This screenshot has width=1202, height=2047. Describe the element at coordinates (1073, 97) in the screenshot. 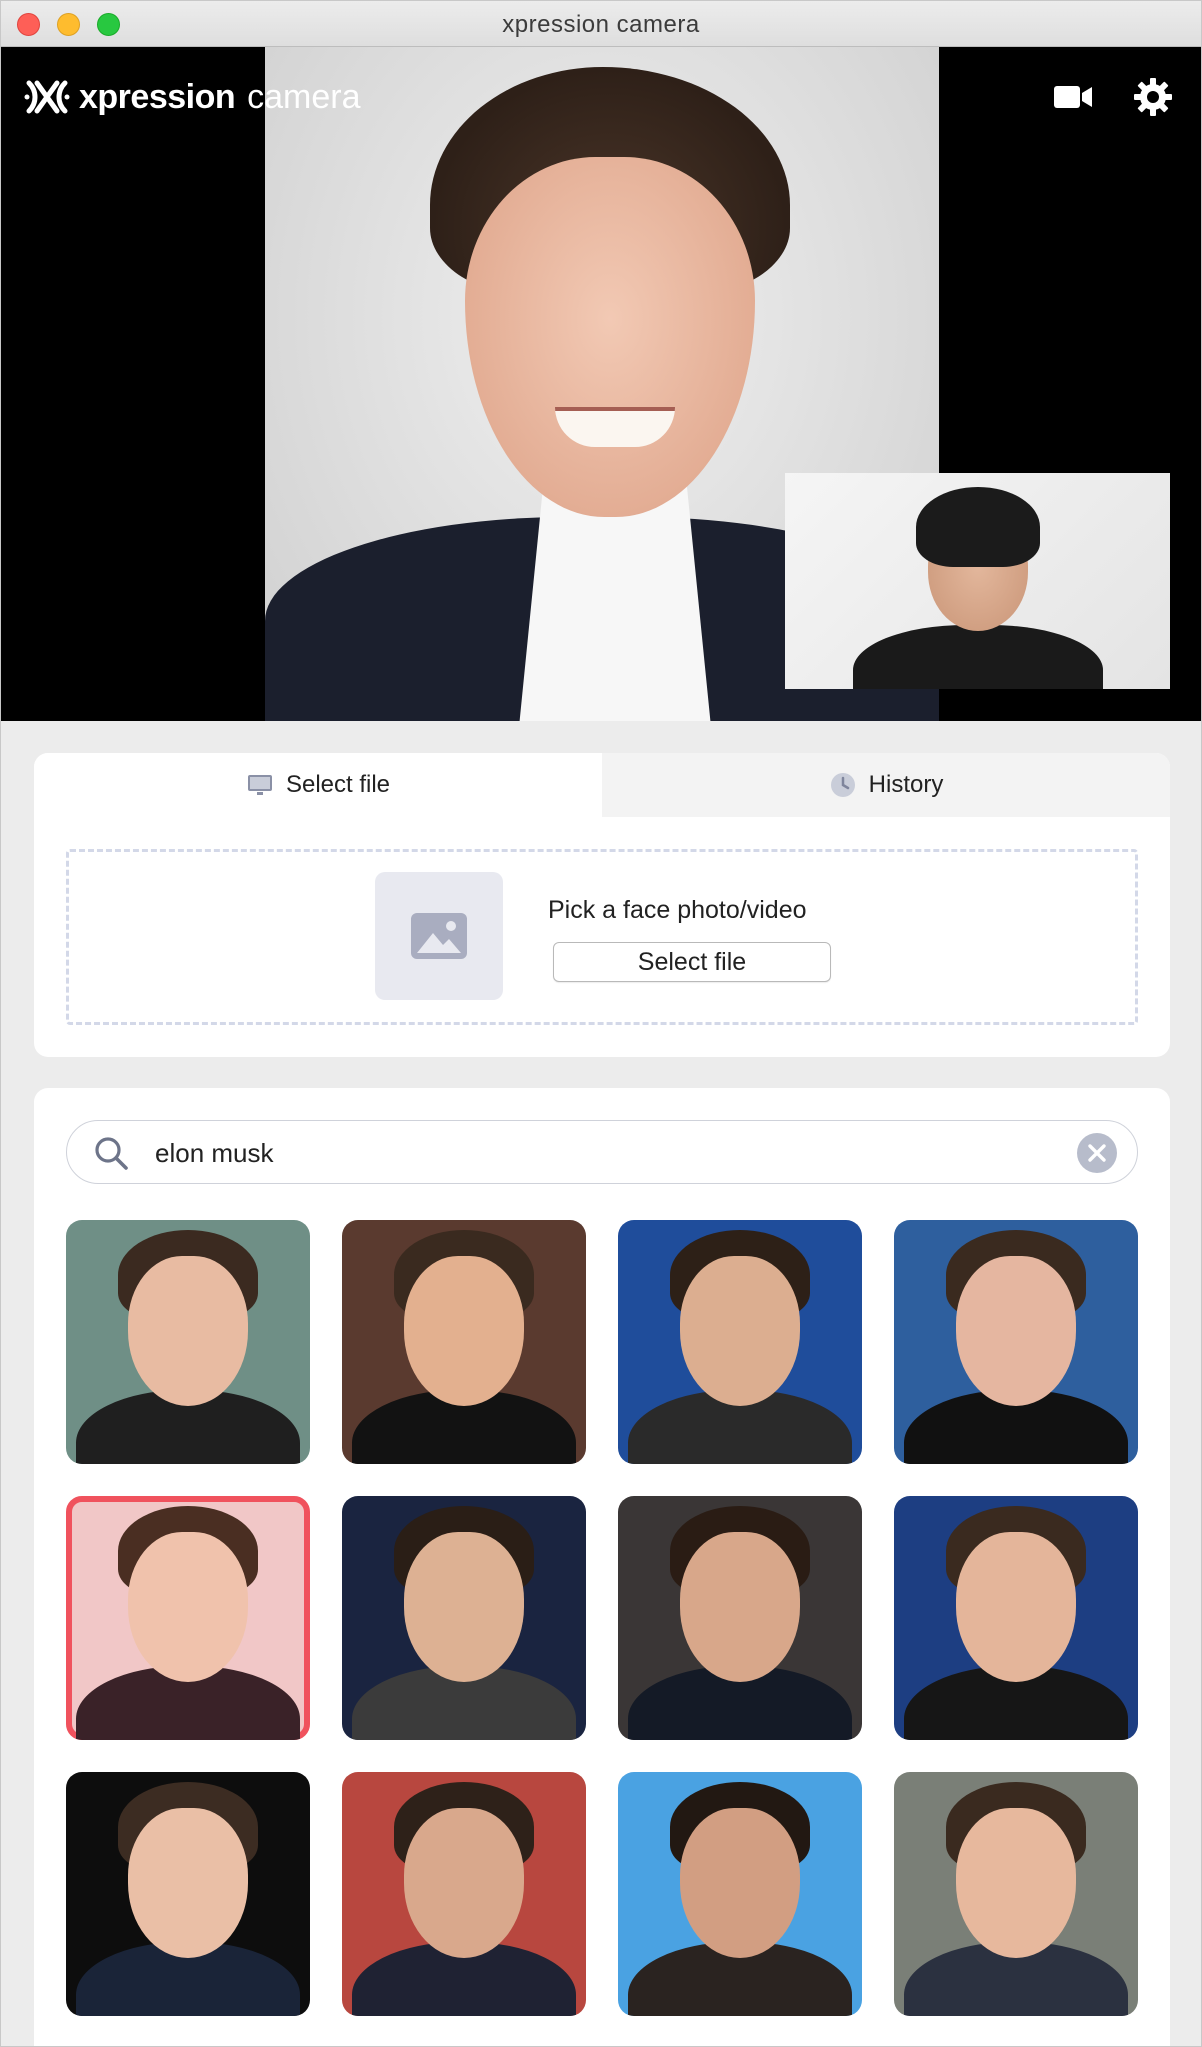

I see `video-camera-icon` at that location.